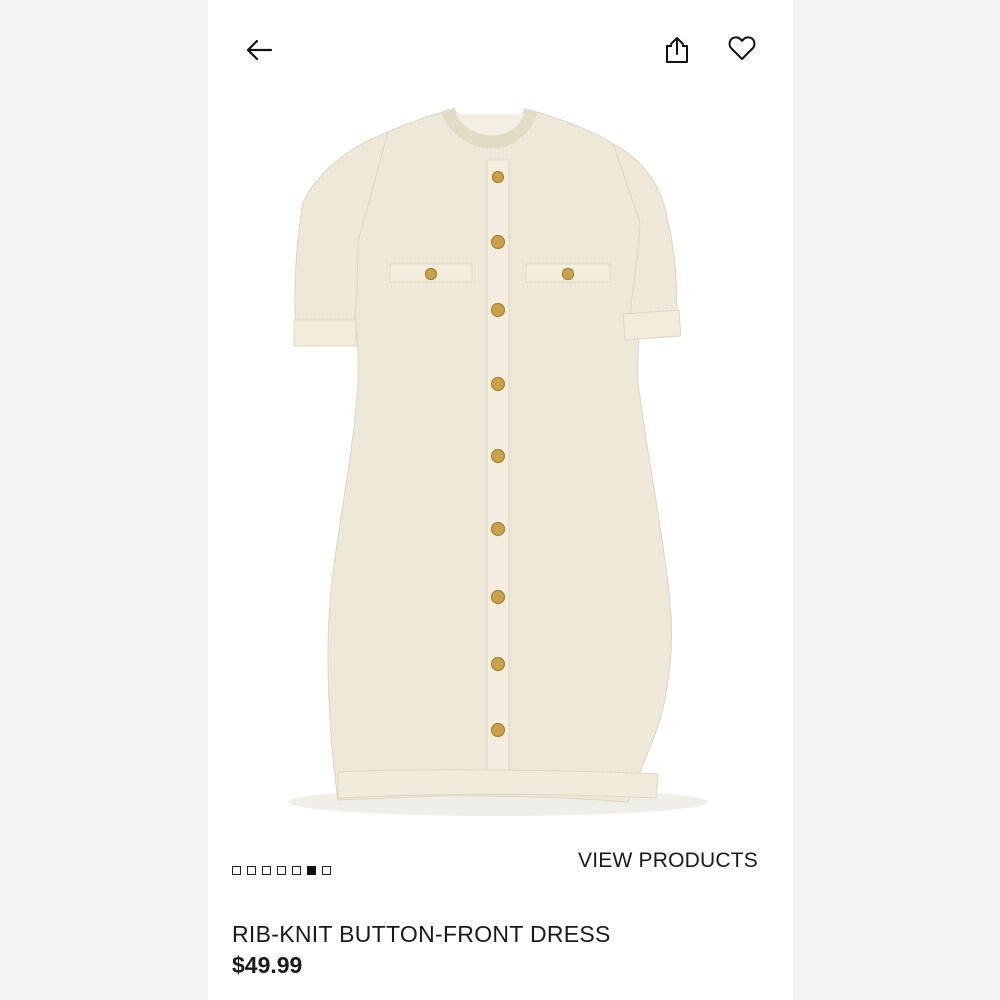 The image size is (1000, 1000). I want to click on button-placket, so click(498, 474).